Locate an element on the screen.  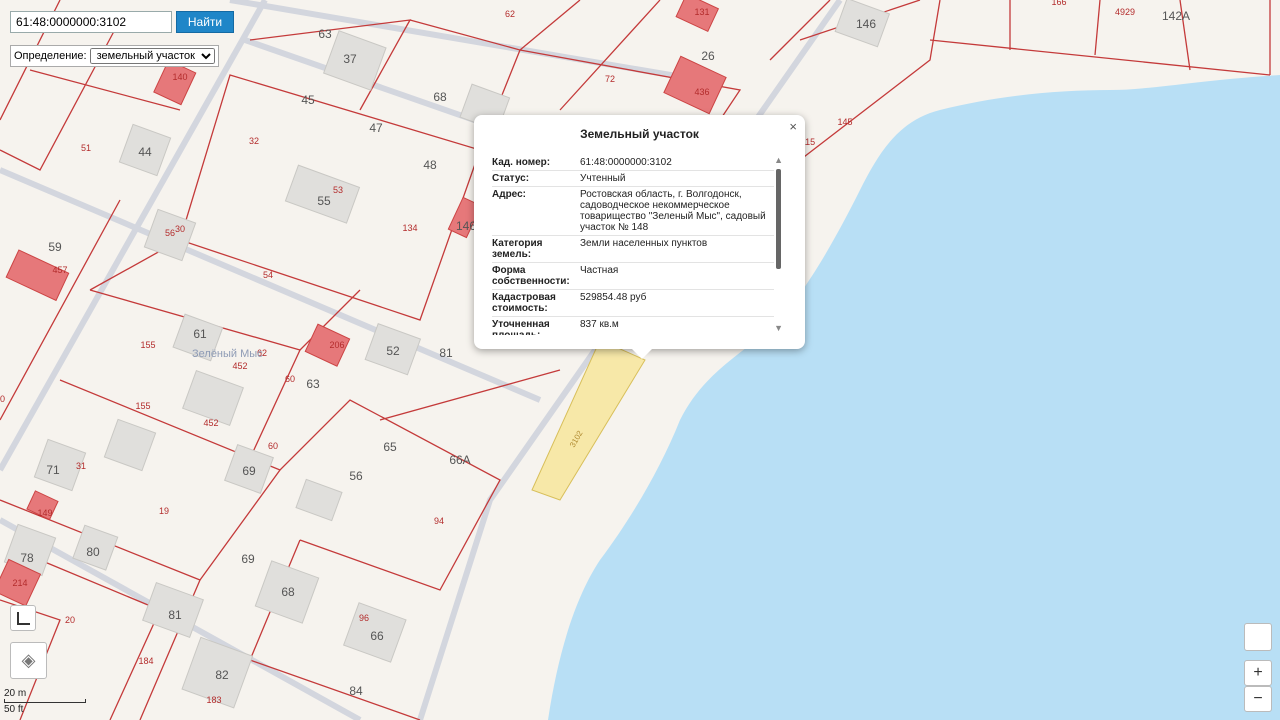
parcel-number-label: 20 is located at coordinates (70, 620).